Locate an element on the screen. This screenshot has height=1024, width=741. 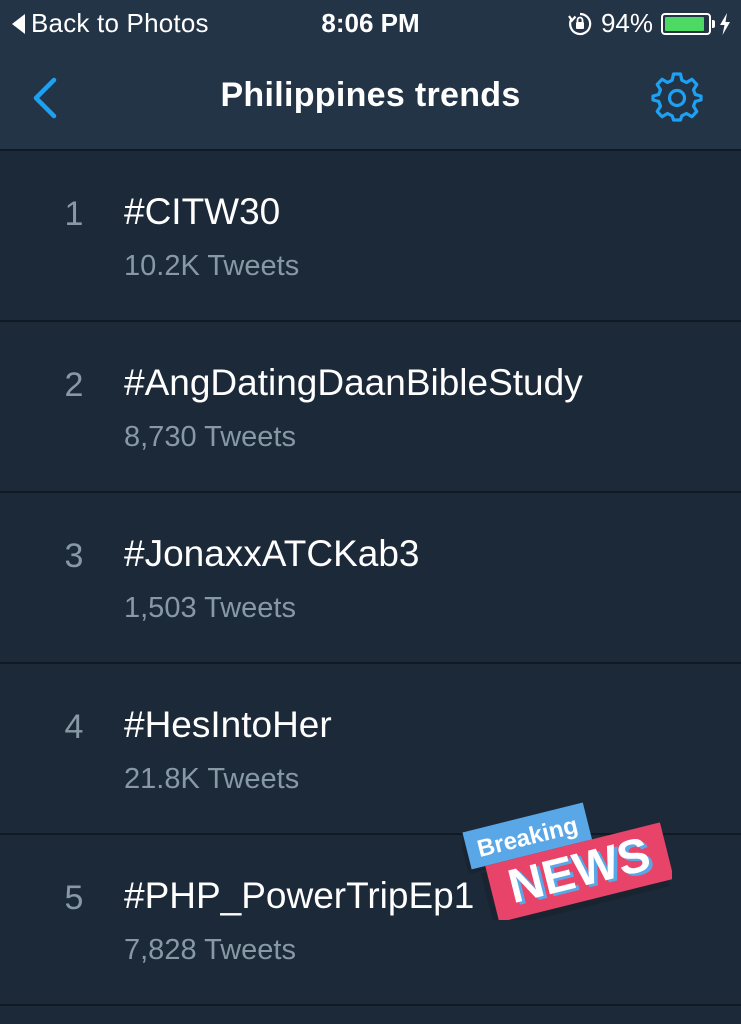
nav-bar: Philippines trends is located at coordinates (370, 97).